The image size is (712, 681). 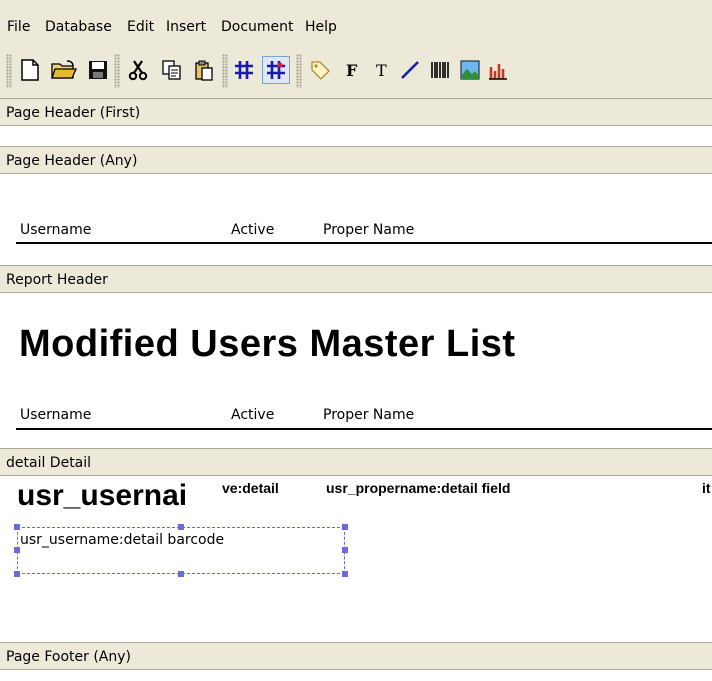 What do you see at coordinates (440, 70) in the screenshot?
I see `barcode-icon` at bounding box center [440, 70].